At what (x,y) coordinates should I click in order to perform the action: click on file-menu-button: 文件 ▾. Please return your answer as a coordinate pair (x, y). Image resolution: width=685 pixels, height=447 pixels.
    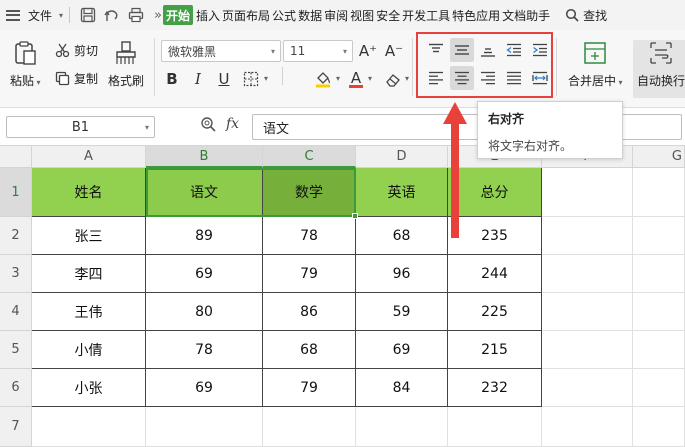
    Looking at the image, I should click on (31, 15).